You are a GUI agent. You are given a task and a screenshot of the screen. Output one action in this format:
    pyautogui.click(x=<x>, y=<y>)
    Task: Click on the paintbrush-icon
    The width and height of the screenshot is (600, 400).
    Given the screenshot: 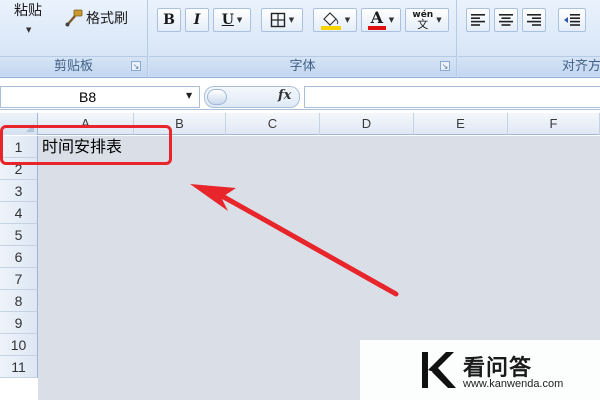 What is the action you would take?
    pyautogui.click(x=74, y=18)
    